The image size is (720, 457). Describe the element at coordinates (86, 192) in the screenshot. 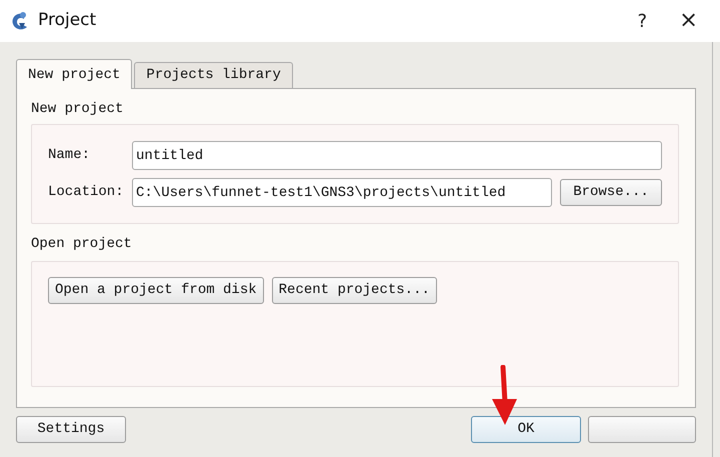

I see `field-label: Location:` at that location.